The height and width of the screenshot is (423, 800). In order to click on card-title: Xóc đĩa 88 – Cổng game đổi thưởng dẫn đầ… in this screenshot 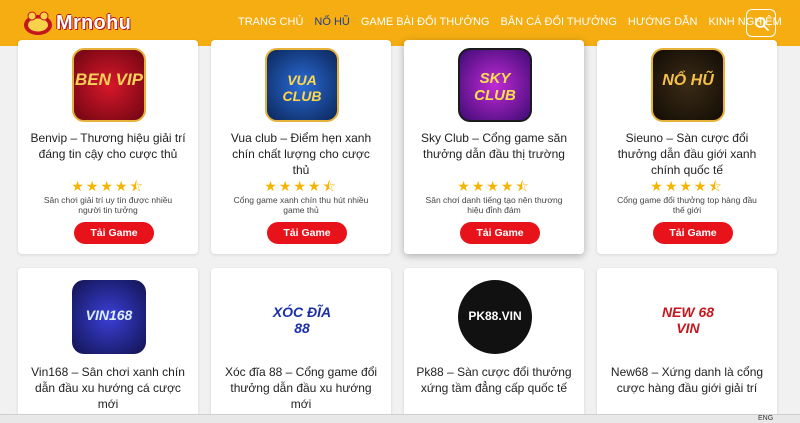, I will do `click(301, 388)`.